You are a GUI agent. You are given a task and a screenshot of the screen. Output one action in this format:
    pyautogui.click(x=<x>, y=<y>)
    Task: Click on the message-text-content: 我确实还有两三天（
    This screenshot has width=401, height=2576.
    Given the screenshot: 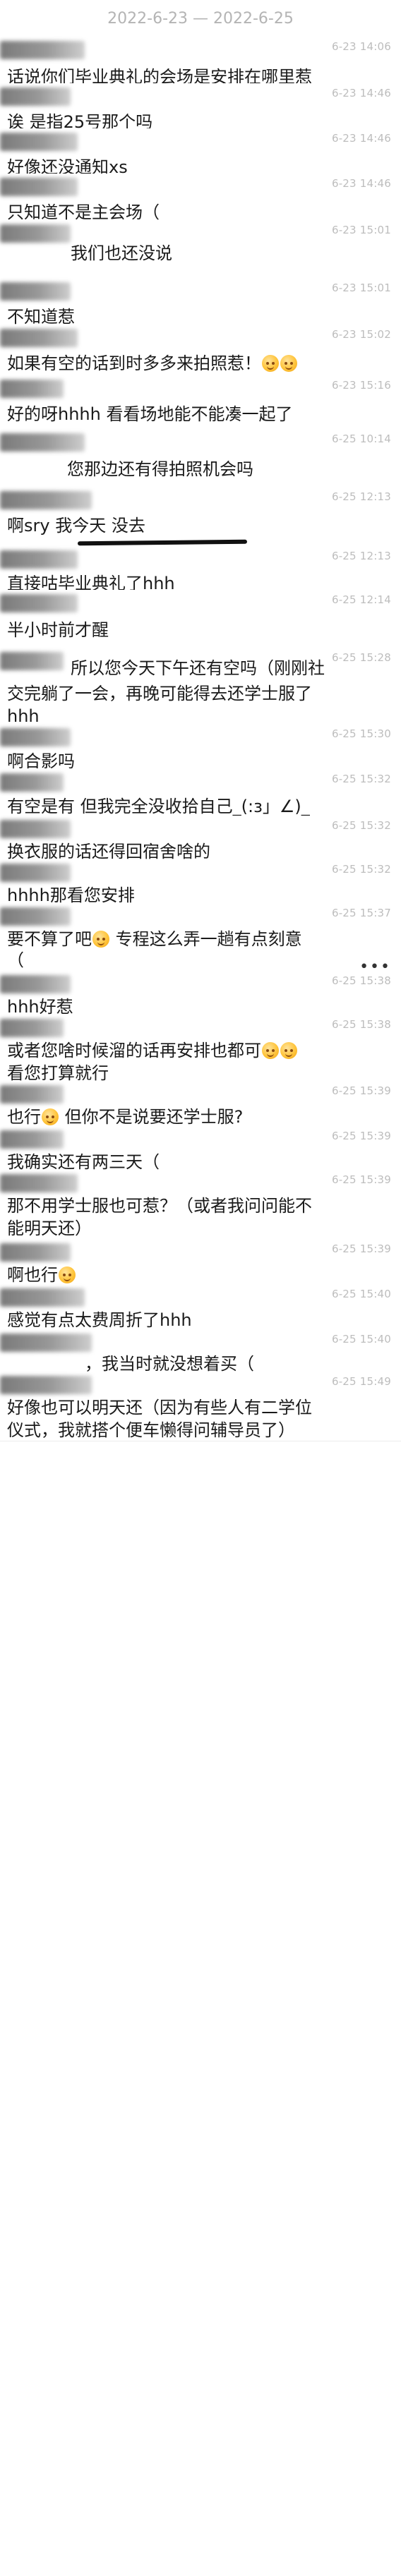 What is the action you would take?
    pyautogui.click(x=83, y=1162)
    